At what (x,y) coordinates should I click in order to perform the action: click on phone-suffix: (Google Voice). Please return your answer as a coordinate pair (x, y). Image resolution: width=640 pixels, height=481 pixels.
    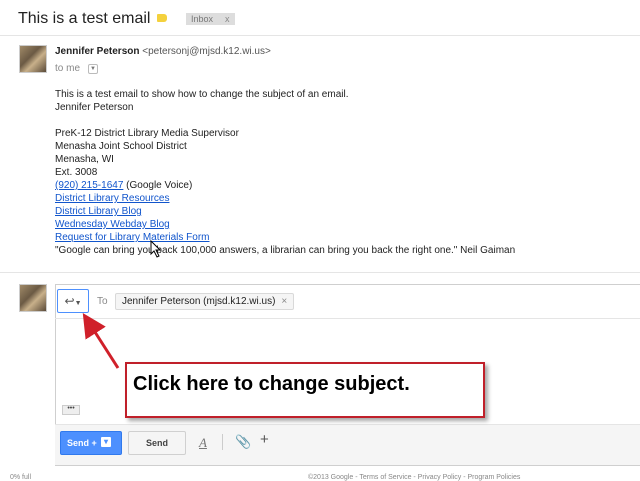
    Looking at the image, I should click on (158, 185).